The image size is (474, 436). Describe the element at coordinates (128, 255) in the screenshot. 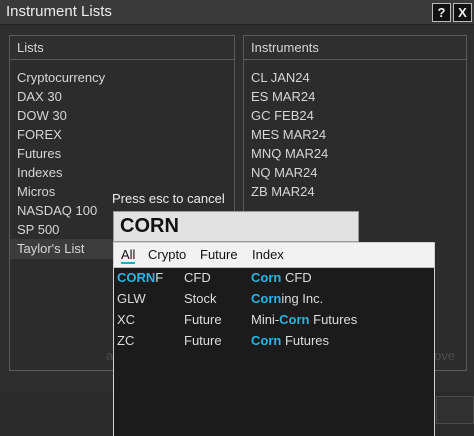

I see `tab-all: All` at that location.